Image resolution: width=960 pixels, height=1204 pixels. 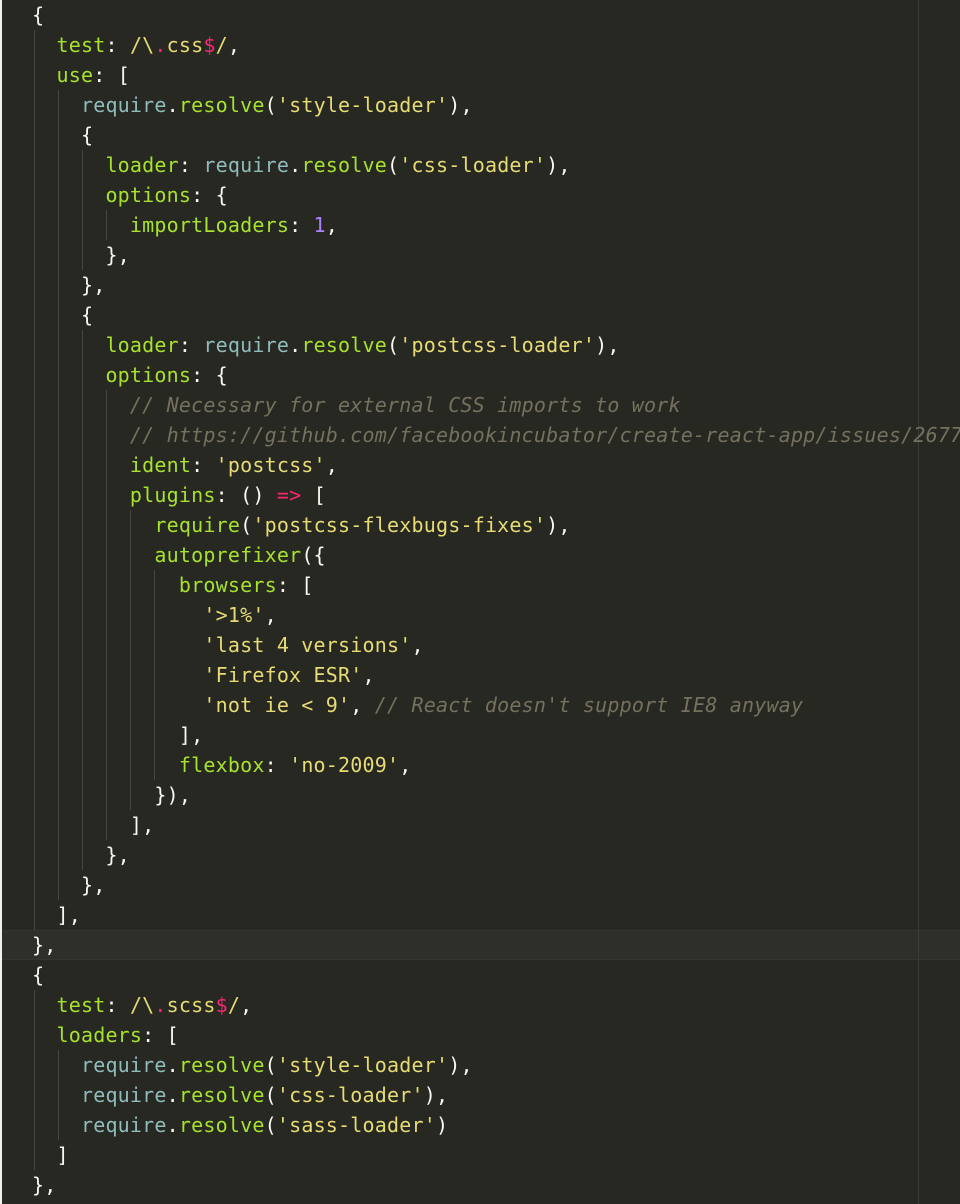 What do you see at coordinates (497, 345) in the screenshot?
I see `code-token: 'postcss-loader'` at bounding box center [497, 345].